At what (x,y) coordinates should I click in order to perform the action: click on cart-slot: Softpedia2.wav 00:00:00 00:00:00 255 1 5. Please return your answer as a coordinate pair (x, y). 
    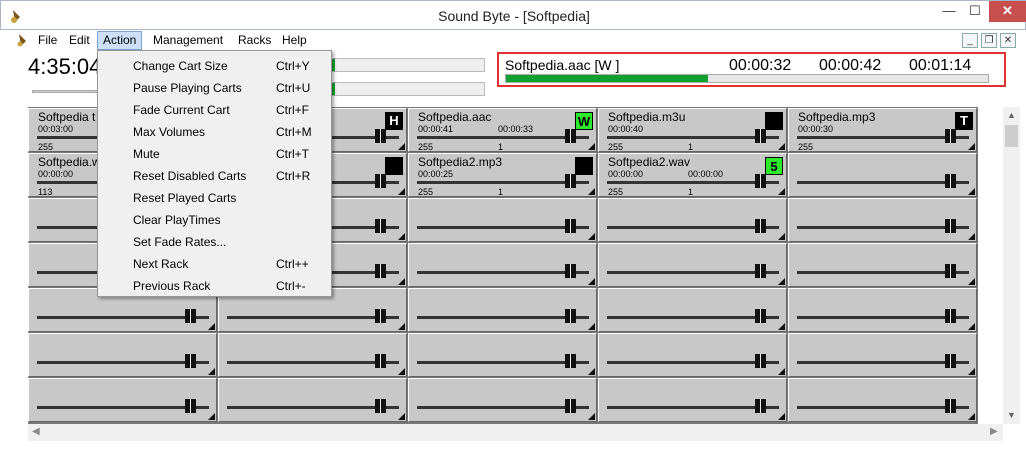
    Looking at the image, I should click on (692, 175).